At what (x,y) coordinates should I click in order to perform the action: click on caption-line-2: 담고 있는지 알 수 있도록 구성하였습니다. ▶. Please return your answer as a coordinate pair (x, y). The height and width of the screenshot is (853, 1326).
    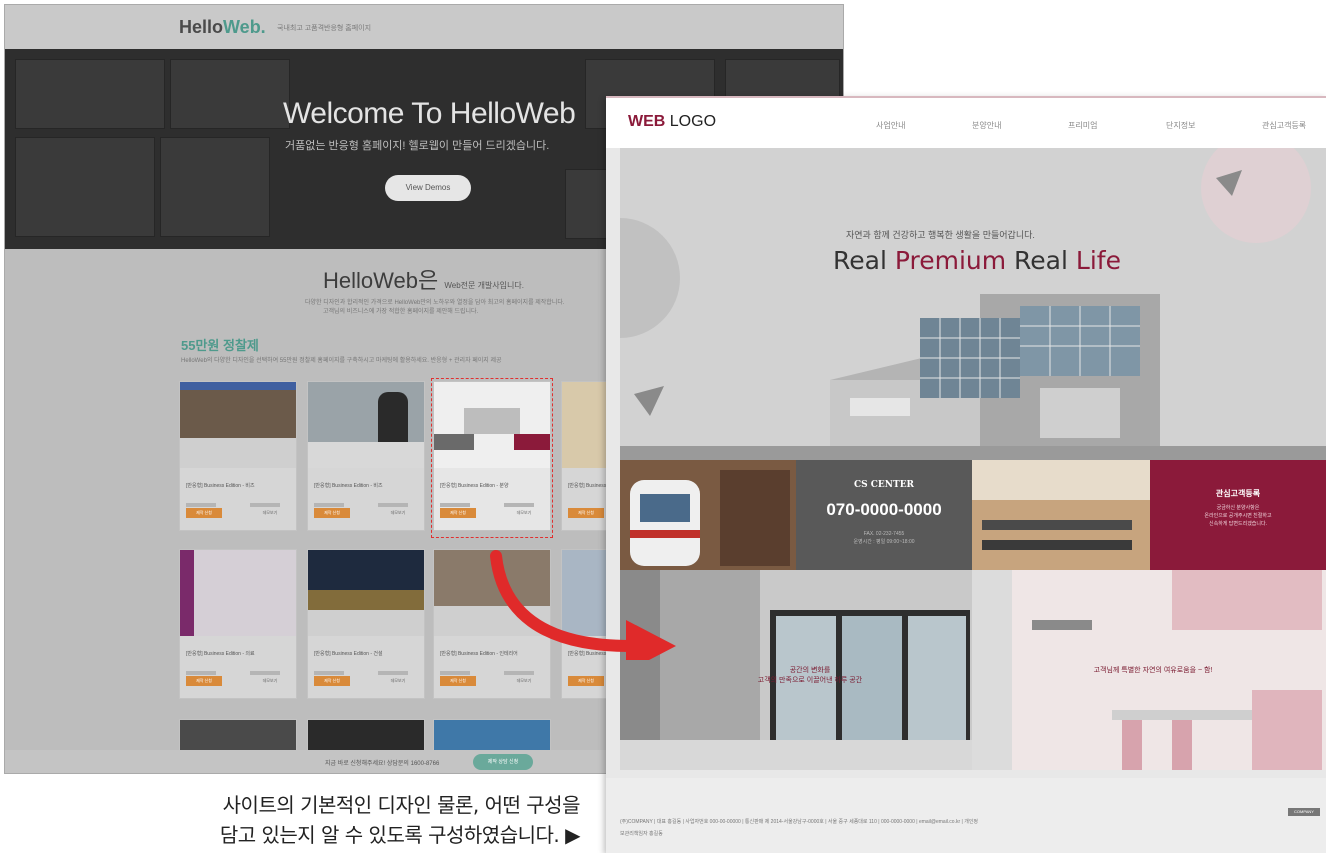
    Looking at the image, I should click on (400, 835).